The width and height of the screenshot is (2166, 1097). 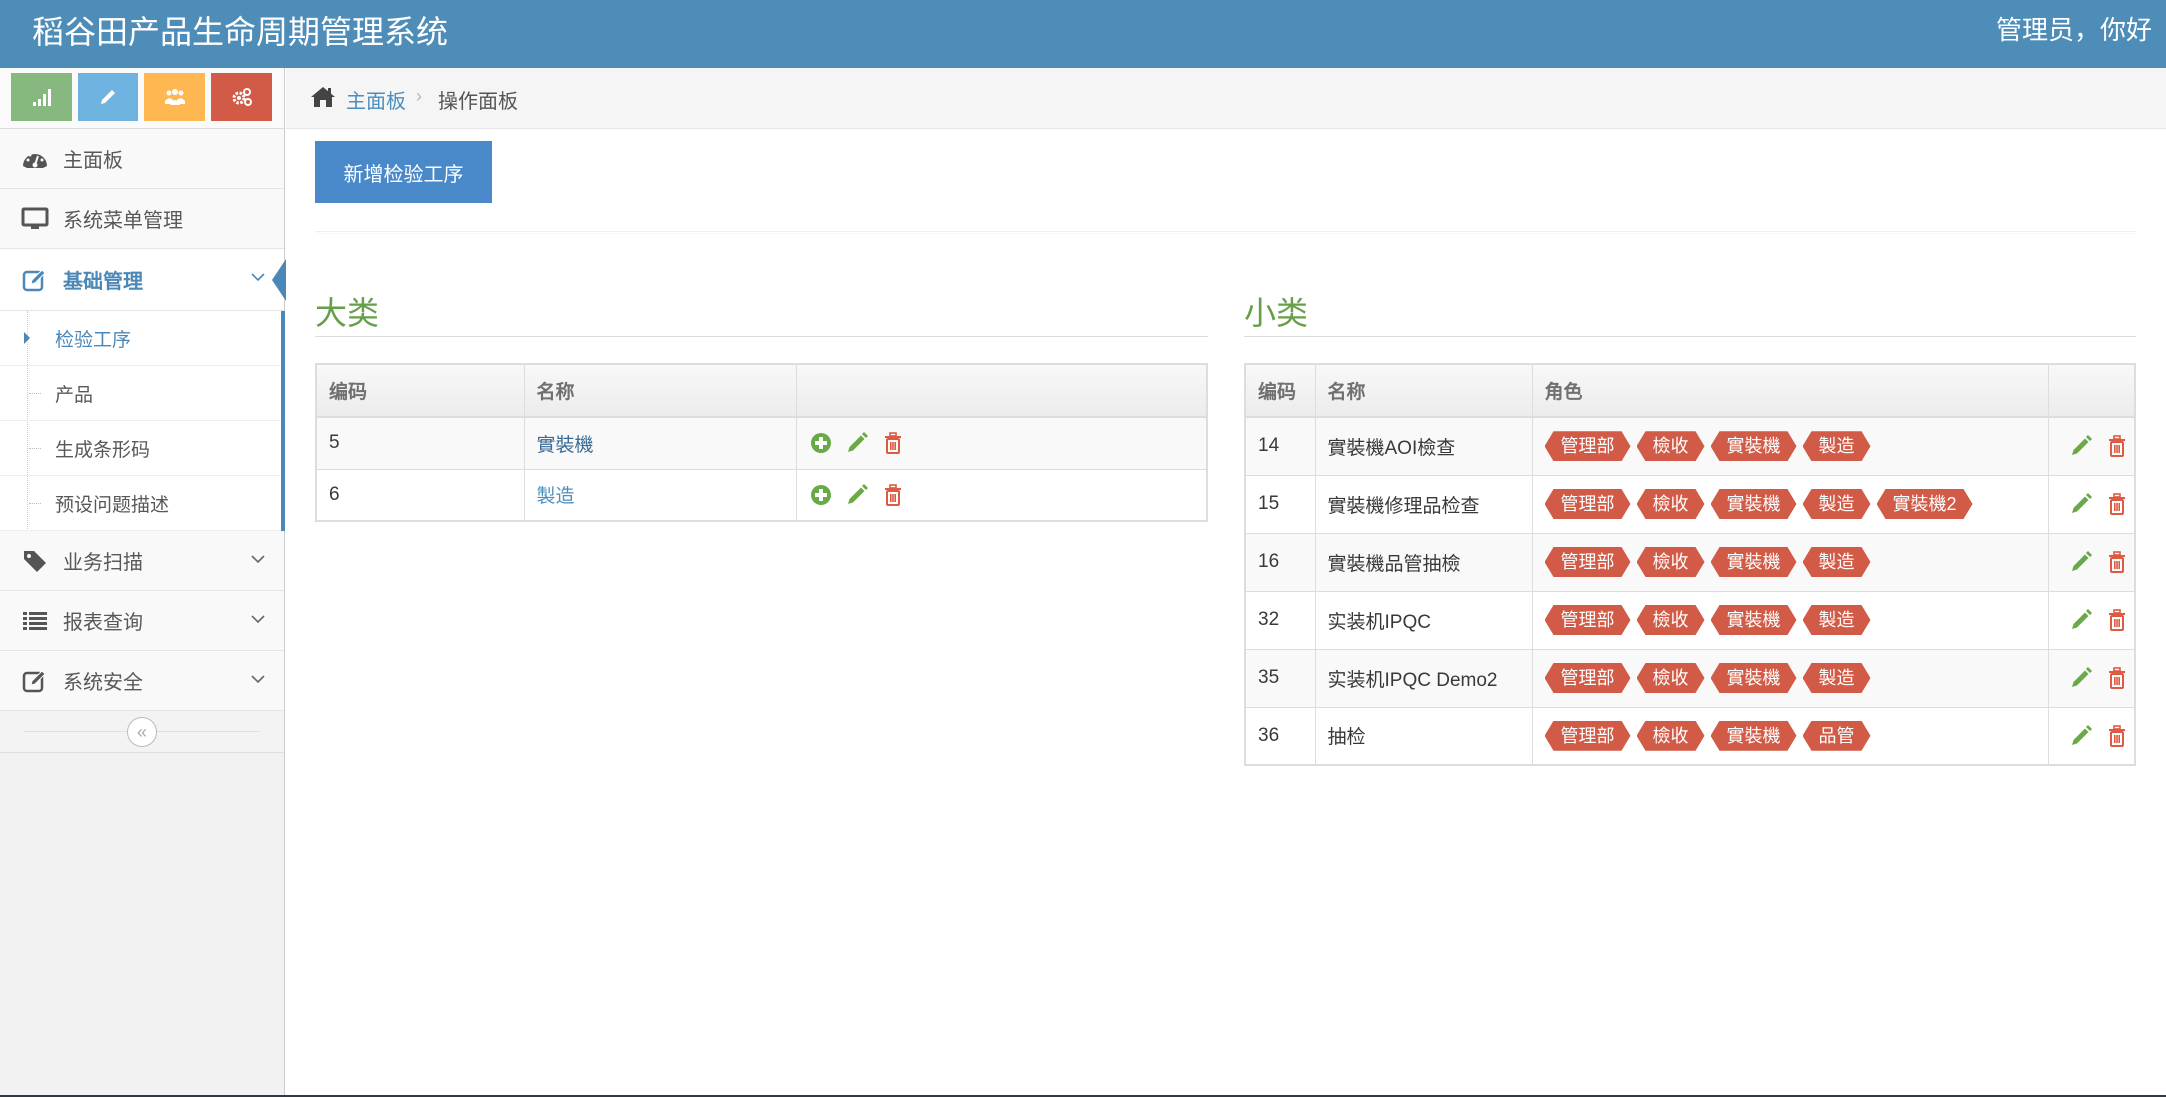 What do you see at coordinates (142, 98) in the screenshot?
I see `sidebar-shortcuts` at bounding box center [142, 98].